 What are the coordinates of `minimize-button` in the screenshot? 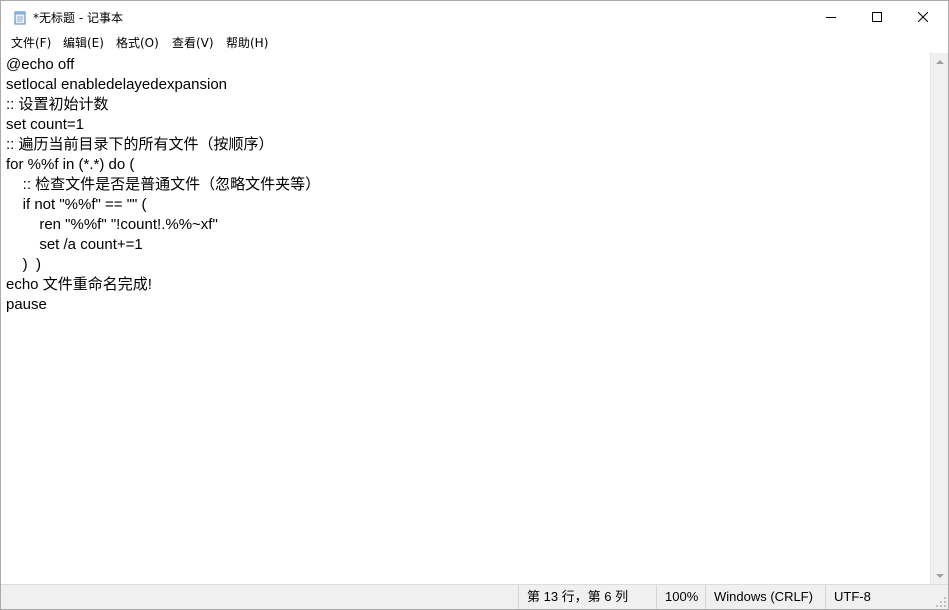 It's located at (831, 17).